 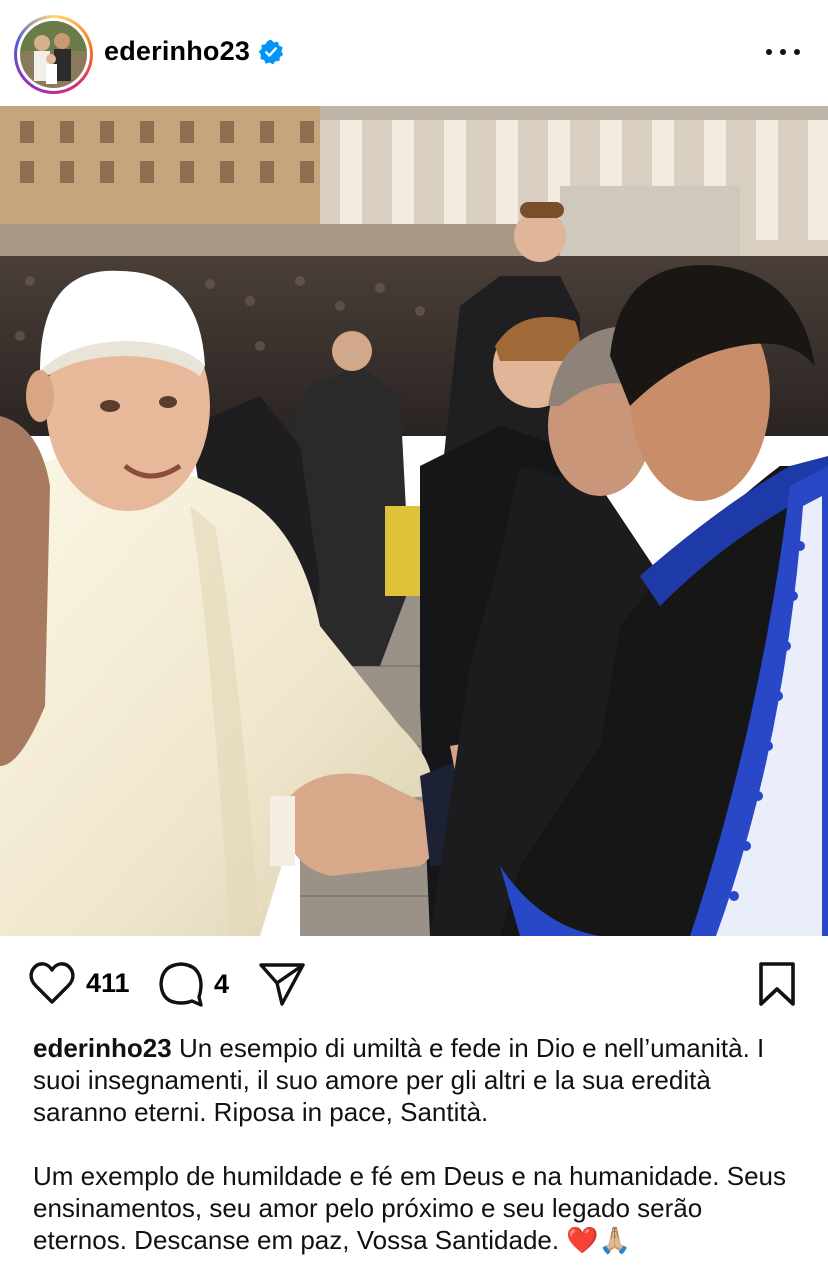 I want to click on avatar, so click(x=53, y=54).